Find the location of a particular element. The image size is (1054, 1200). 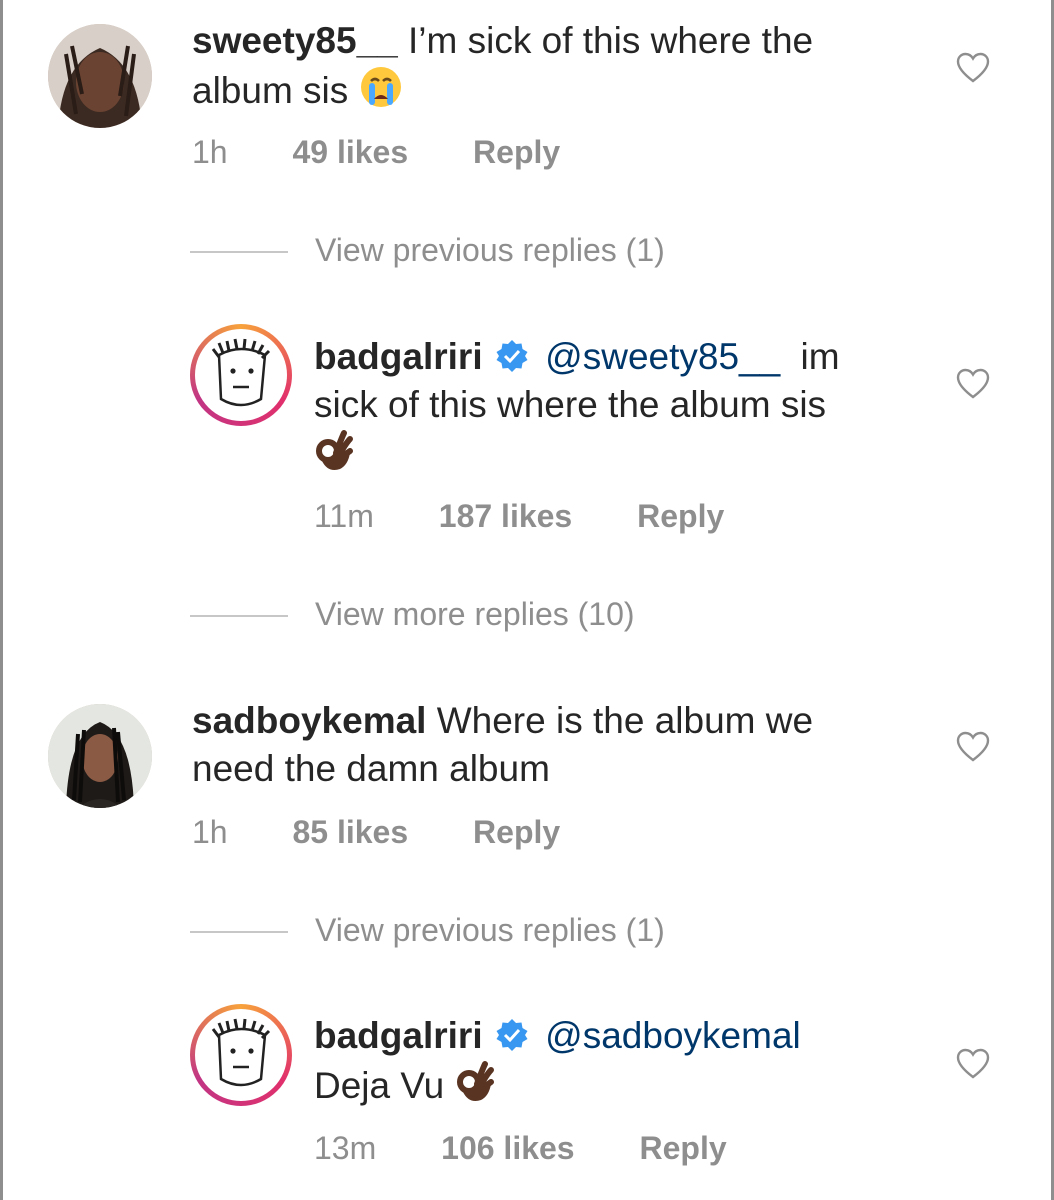

comment-meta: 1h 49 likes Reply is located at coordinates (376, 152).